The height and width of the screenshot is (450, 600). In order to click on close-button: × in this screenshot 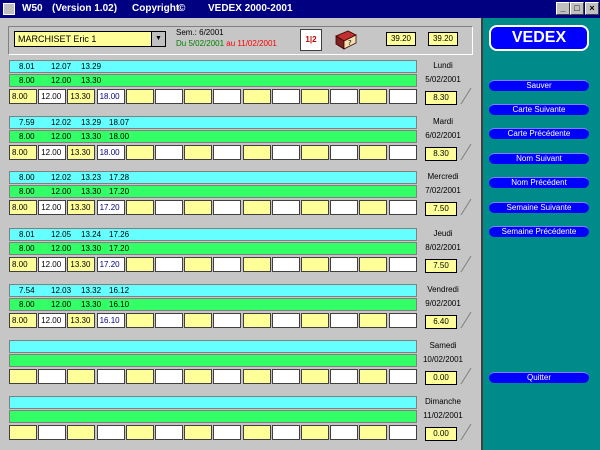, I will do `click(592, 8)`.